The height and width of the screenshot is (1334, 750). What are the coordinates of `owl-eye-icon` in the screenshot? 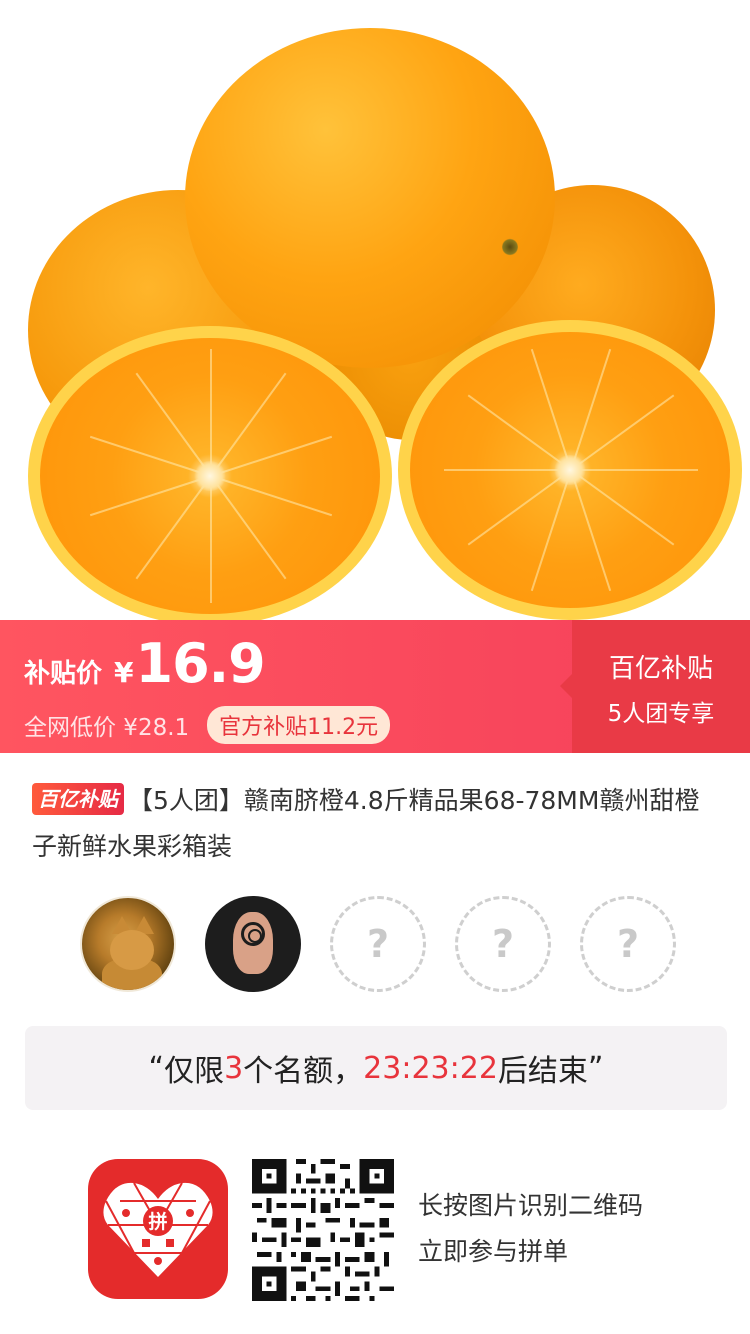 It's located at (253, 934).